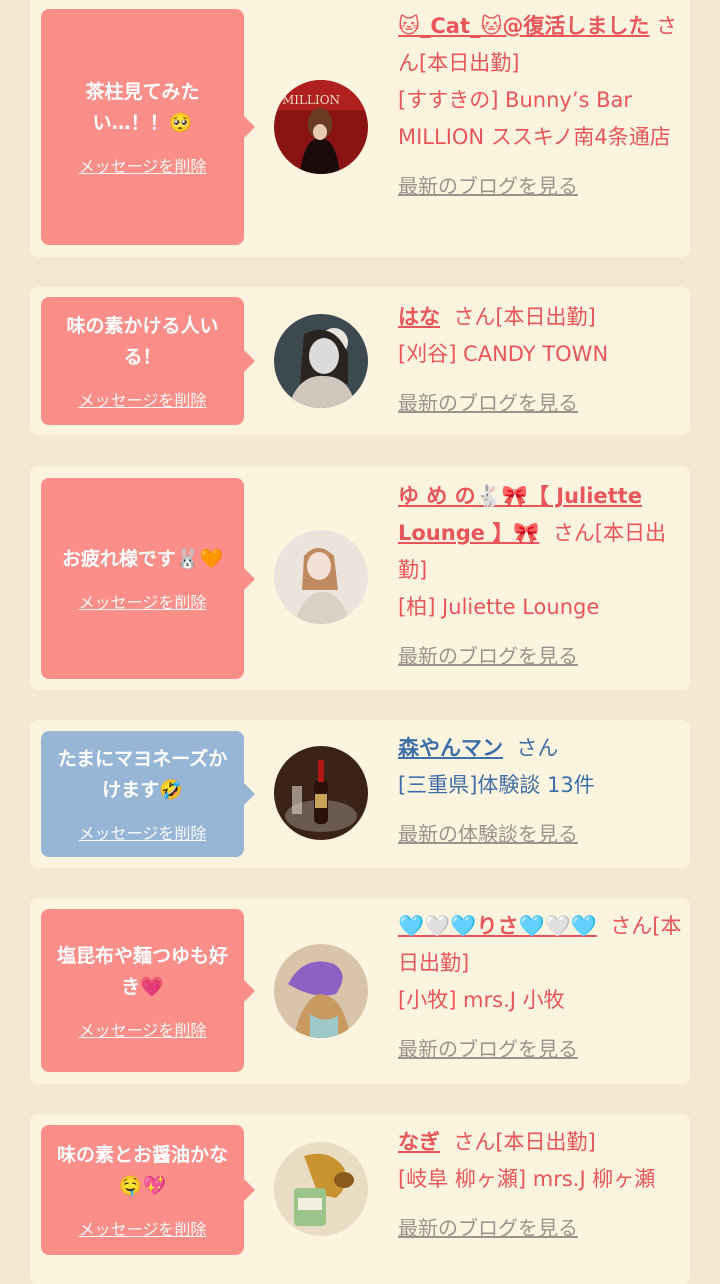 The image size is (720, 1284). Describe the element at coordinates (523, 26) in the screenshot. I see `profile-name-link: 🐱_Cat_🐱@復活しました` at that location.